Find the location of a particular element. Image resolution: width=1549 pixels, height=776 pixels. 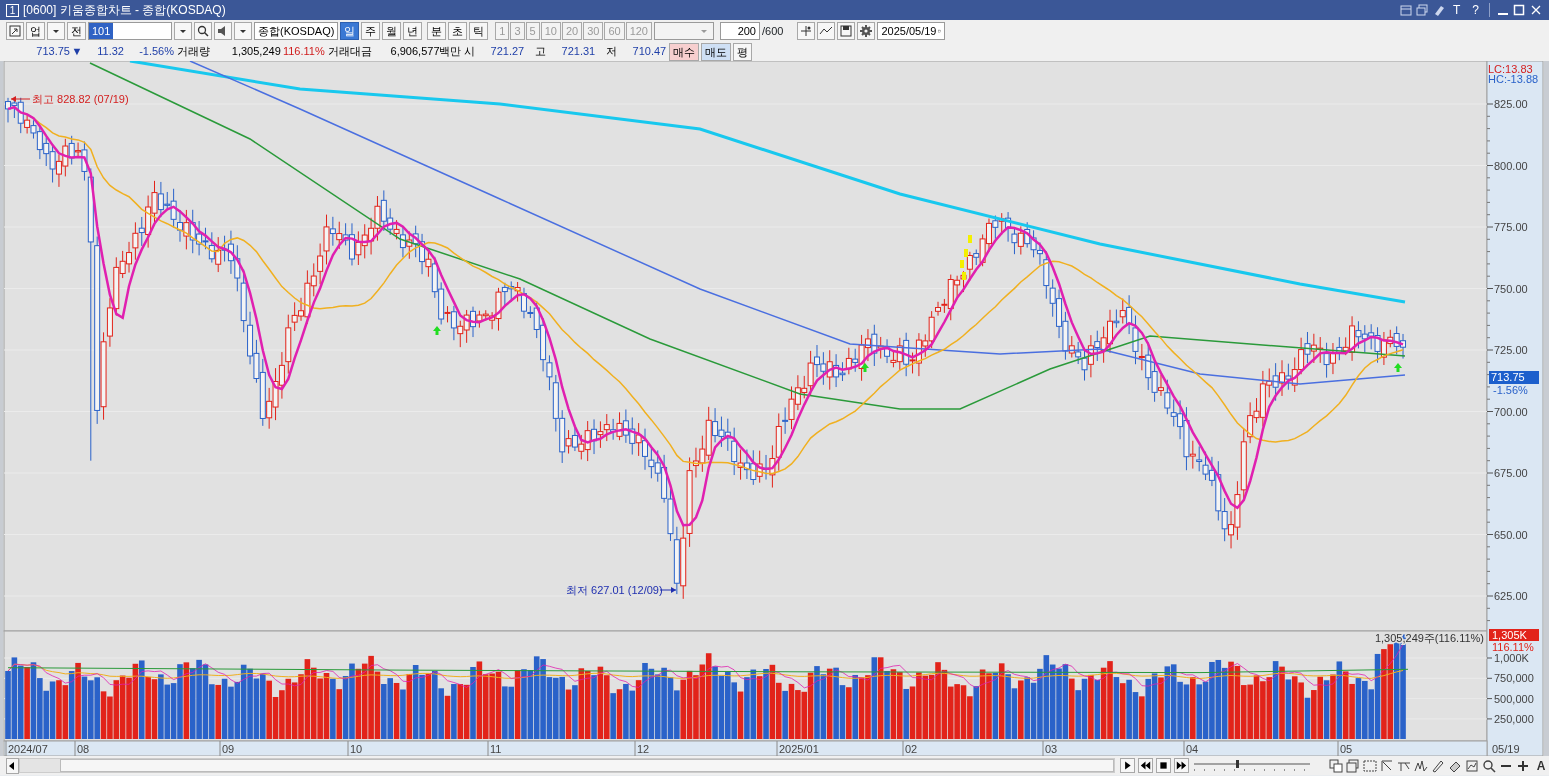

price-tick-label: 675.00 is located at coordinates (1511, 473).